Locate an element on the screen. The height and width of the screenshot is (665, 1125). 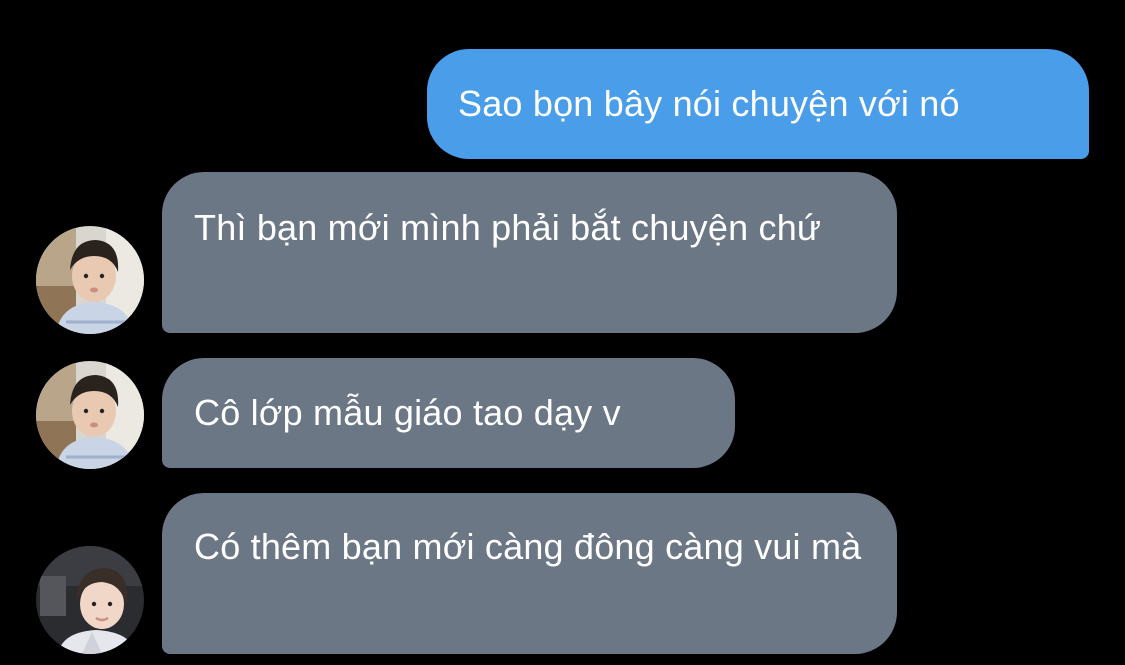
message-bubble-received: Cô lớp mẫu giáo tao dạy v is located at coordinates (448, 413).